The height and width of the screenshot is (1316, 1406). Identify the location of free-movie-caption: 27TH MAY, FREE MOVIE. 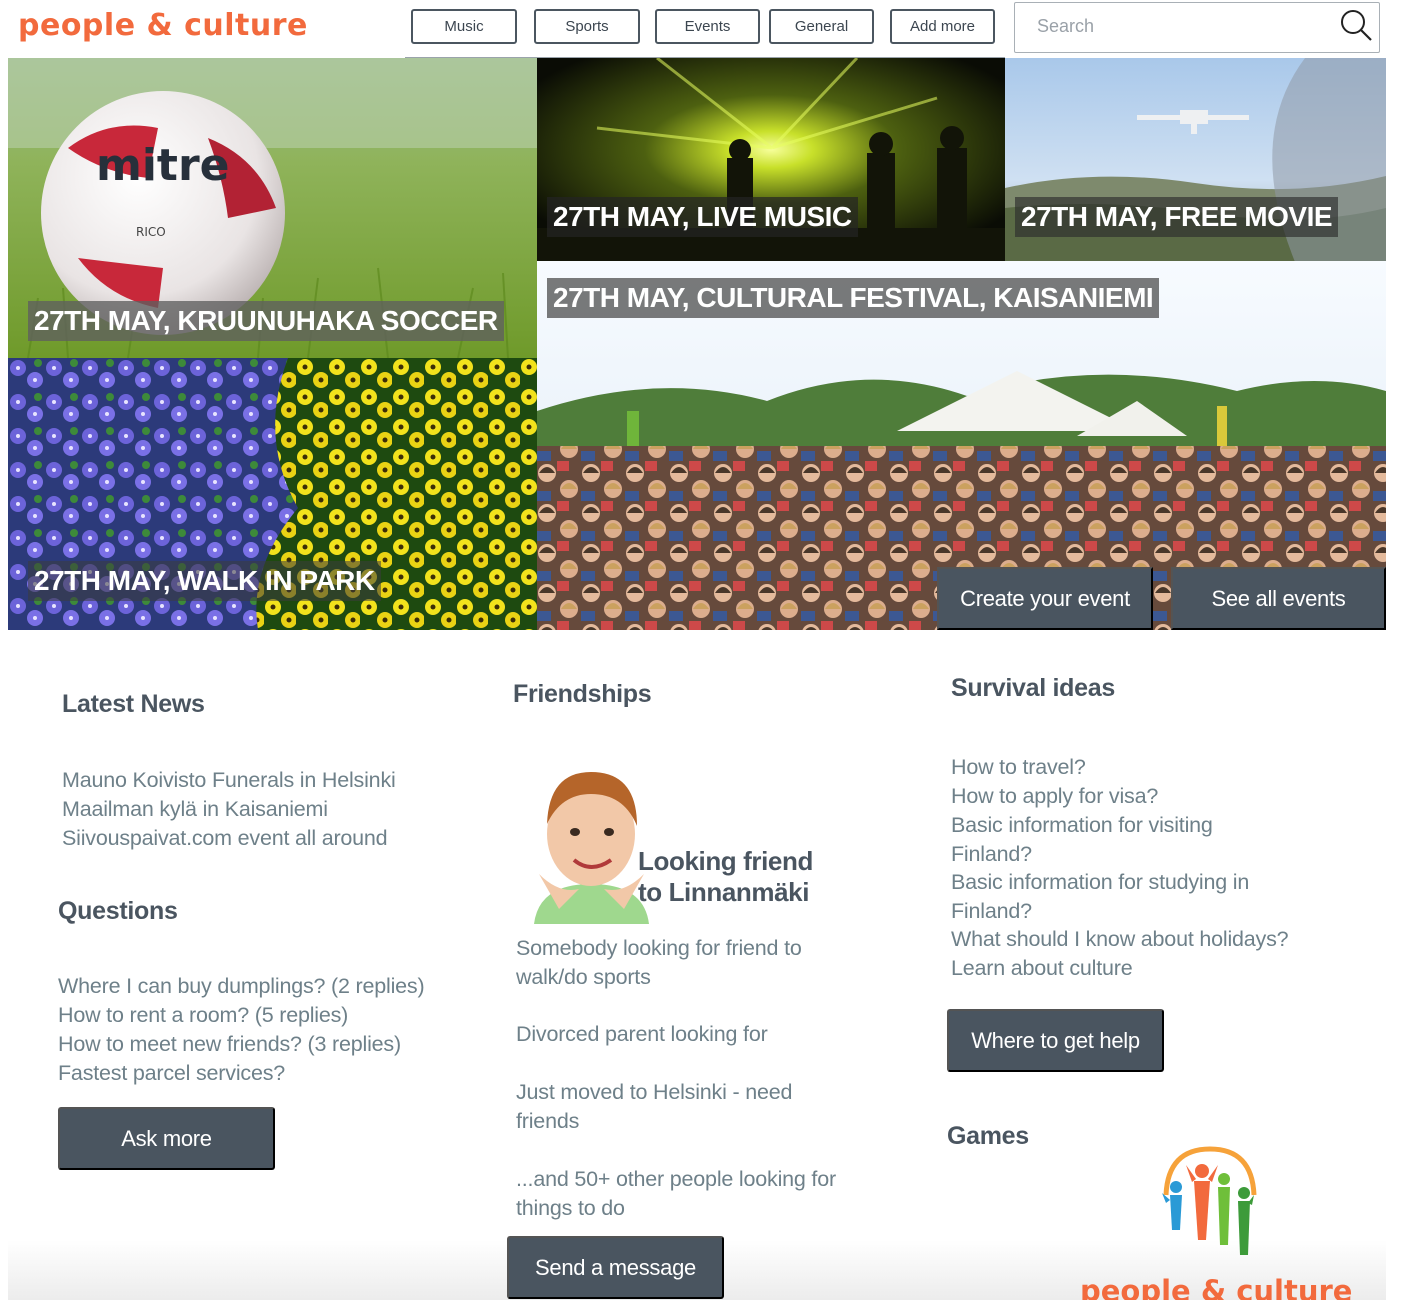
(1177, 217).